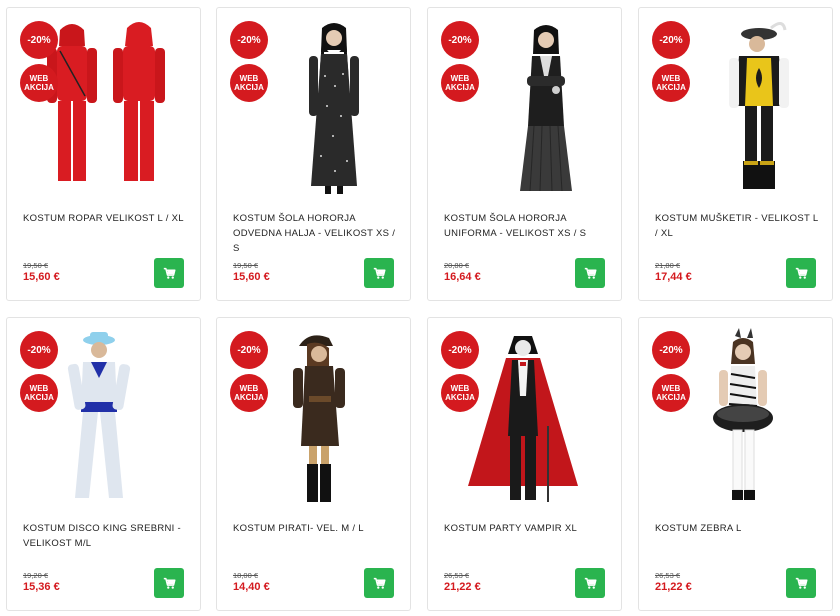  What do you see at coordinates (668, 265) in the screenshot?
I see `old-price: 21,80 €` at bounding box center [668, 265].